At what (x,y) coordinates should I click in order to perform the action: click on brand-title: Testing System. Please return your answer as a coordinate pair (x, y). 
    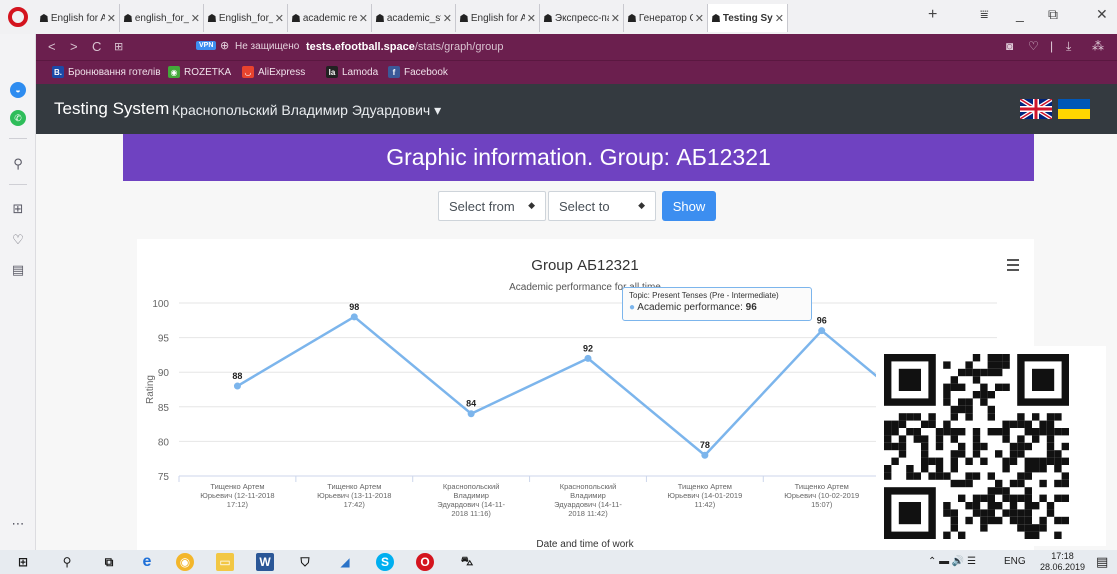
    Looking at the image, I should click on (111, 109).